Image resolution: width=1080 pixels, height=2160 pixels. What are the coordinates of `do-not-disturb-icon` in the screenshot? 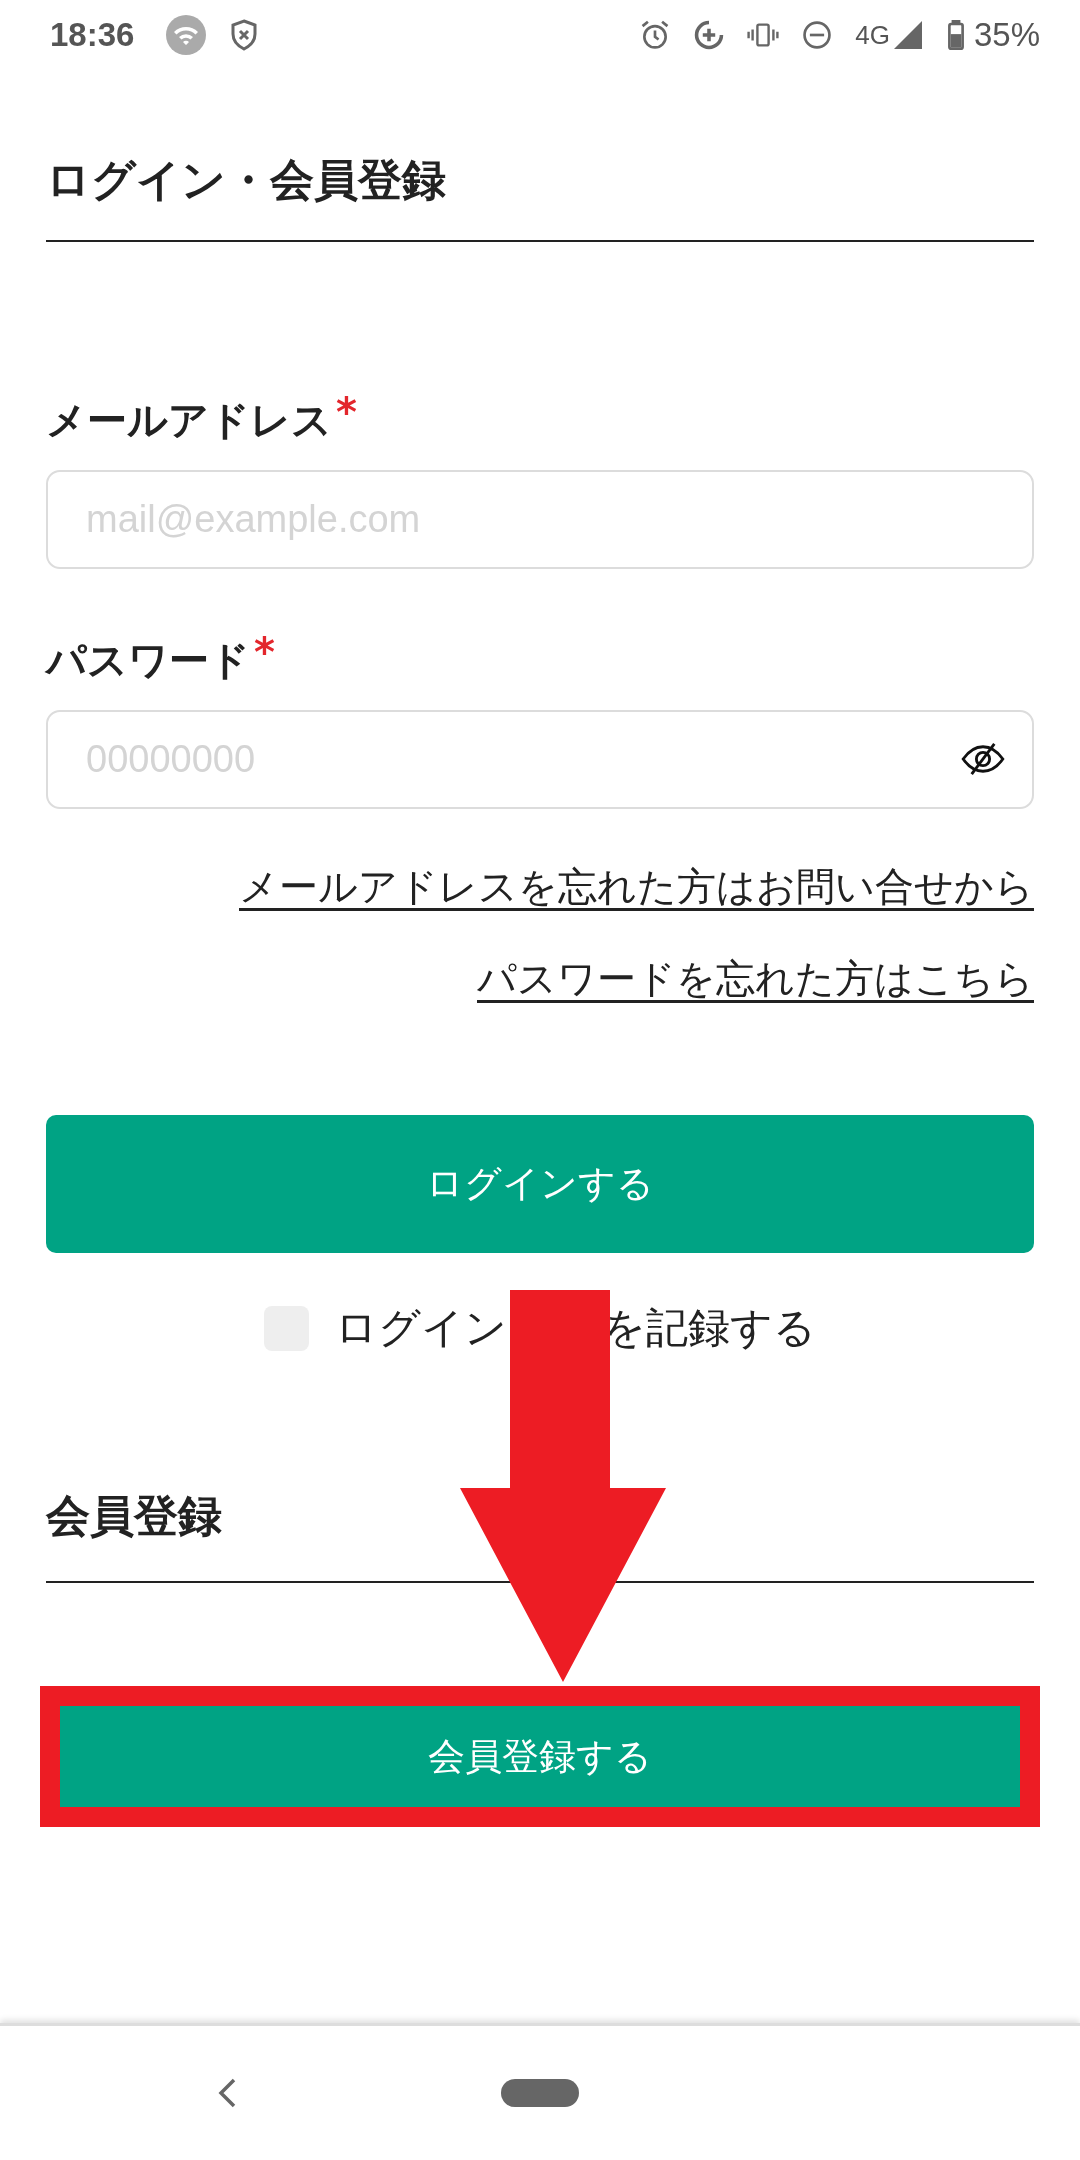 It's located at (817, 35).